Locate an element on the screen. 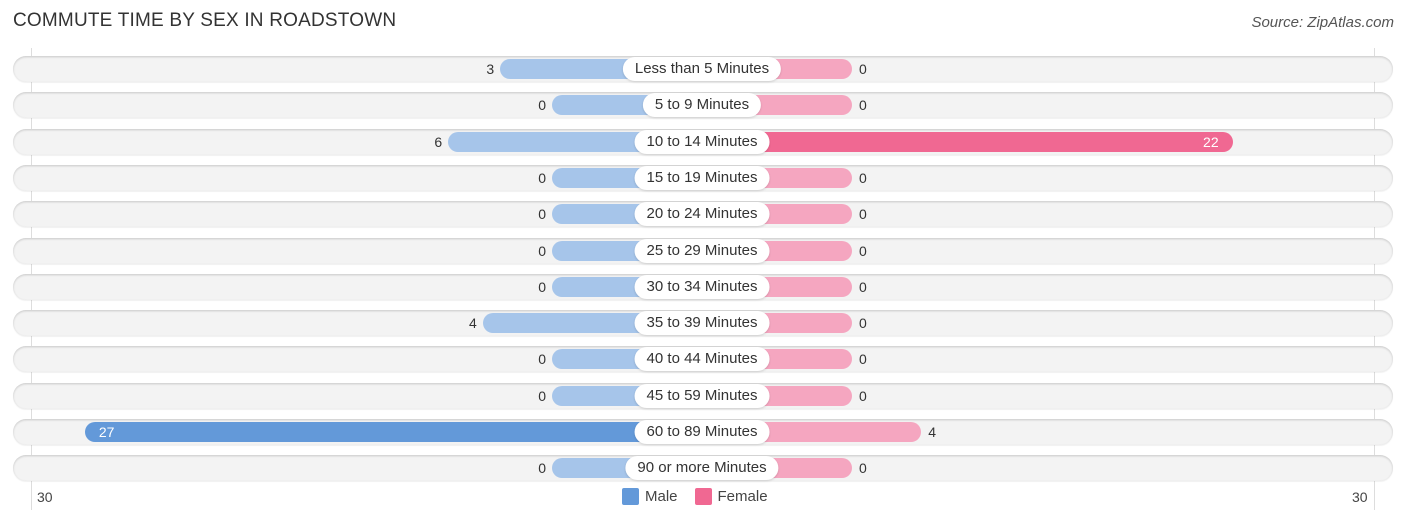 The width and height of the screenshot is (1406, 523). category-label: 25 to 29 Minutes is located at coordinates (702, 251).